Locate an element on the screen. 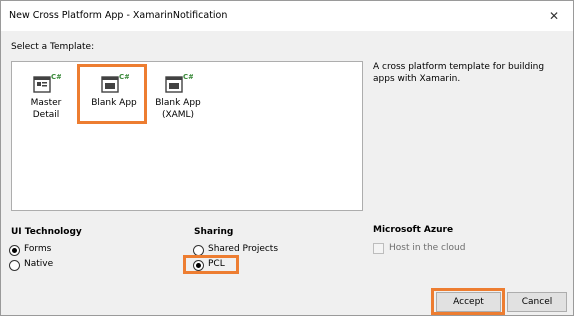 This screenshot has height=316, width=574. azure-heading: Microsoft Azure is located at coordinates (413, 230).